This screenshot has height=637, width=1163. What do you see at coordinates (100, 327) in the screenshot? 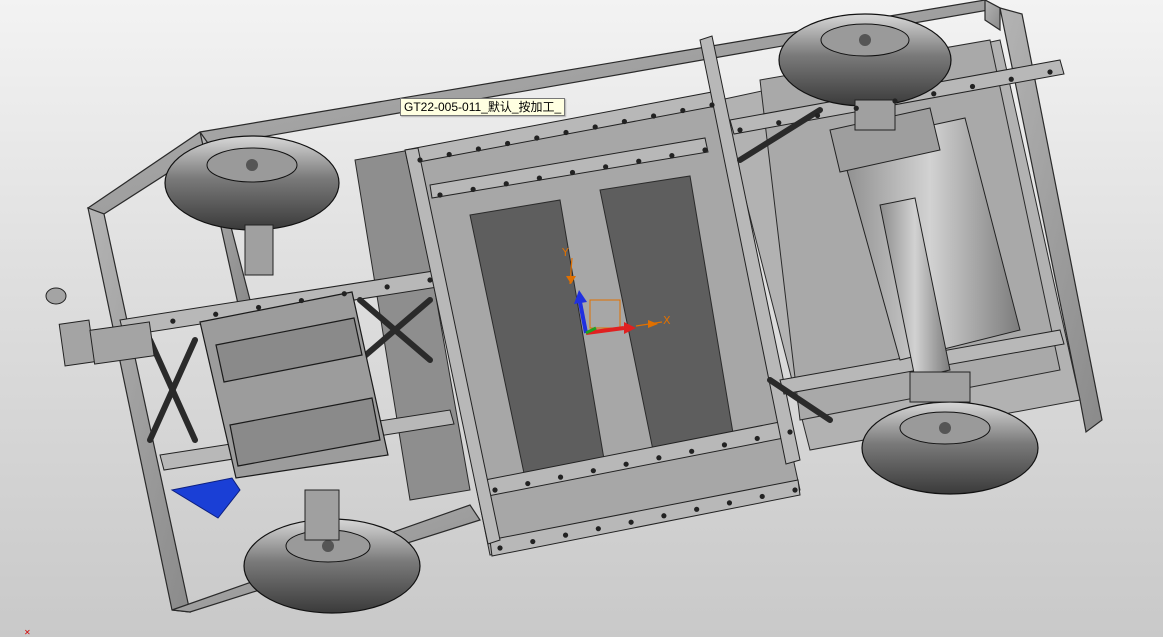
I see `side-mount` at bounding box center [100, 327].